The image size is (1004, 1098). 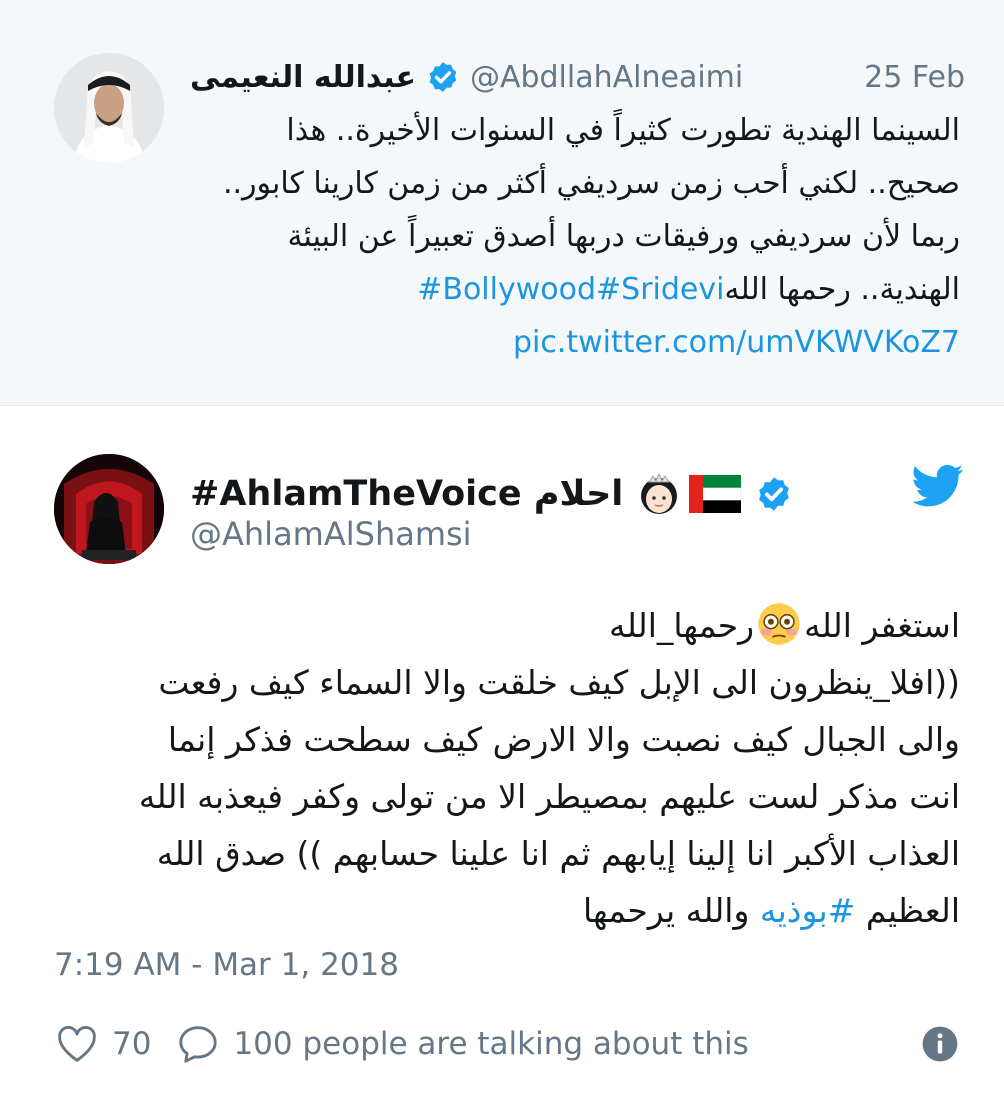 I want to click on author-handle: @AhlamAlShamsi, so click(x=331, y=534).